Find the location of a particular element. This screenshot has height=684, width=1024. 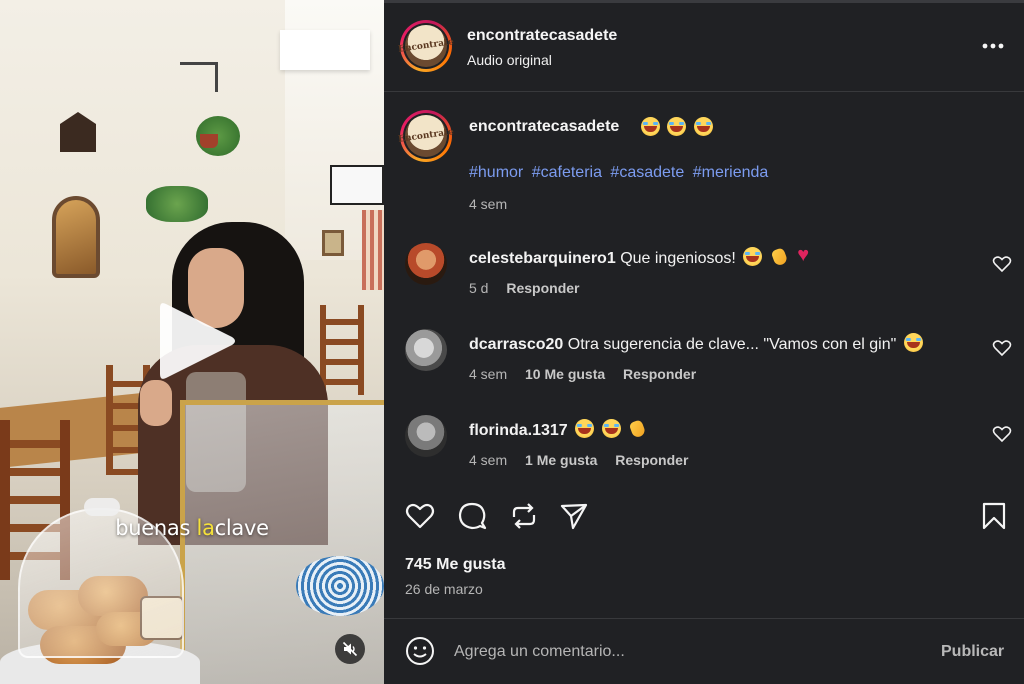

comment-likes: 1 Me gusta is located at coordinates (561, 460).